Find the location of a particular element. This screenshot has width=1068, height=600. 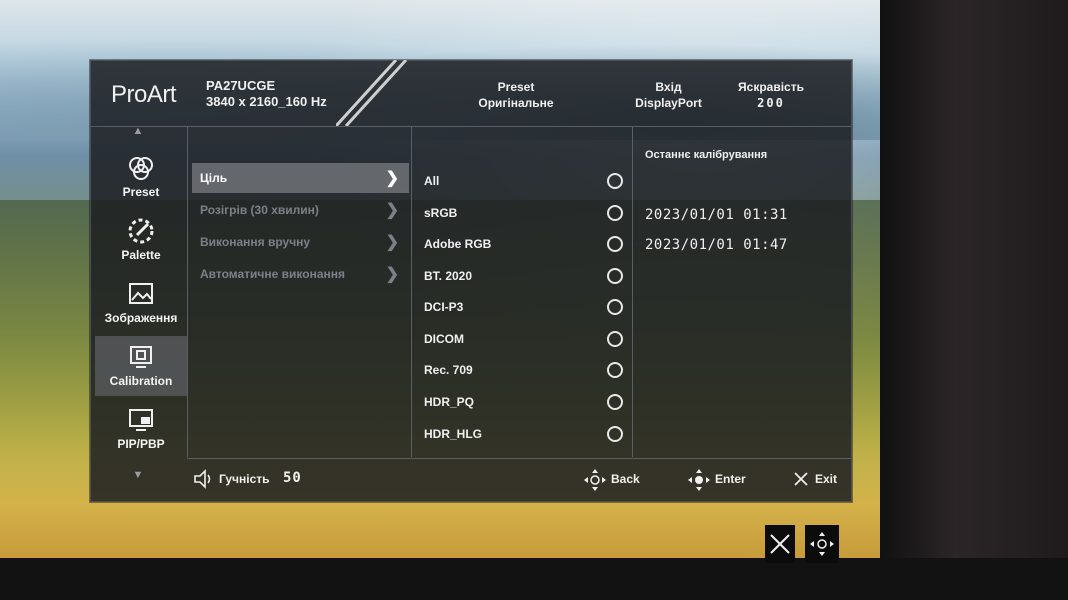

speaker-icon is located at coordinates (202, 479).